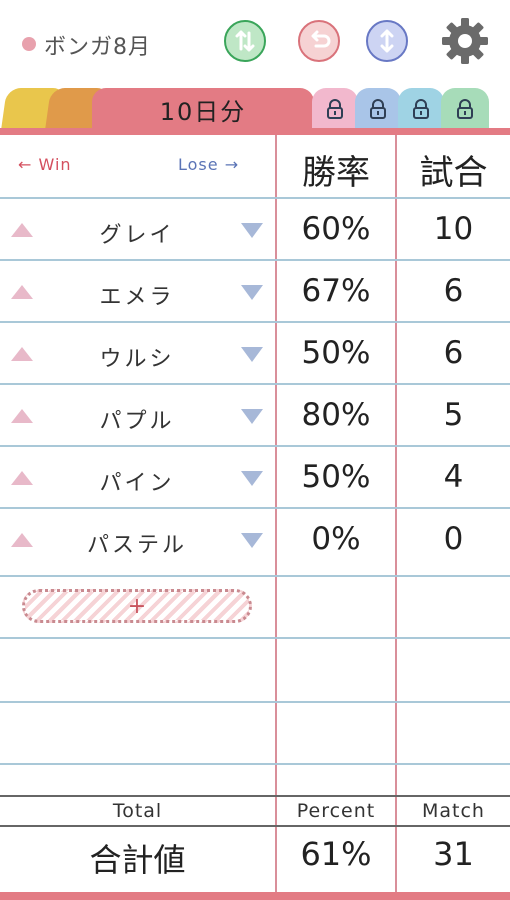 The height and width of the screenshot is (900, 510). What do you see at coordinates (137, 543) in the screenshot?
I see `player-name: パステル` at bounding box center [137, 543].